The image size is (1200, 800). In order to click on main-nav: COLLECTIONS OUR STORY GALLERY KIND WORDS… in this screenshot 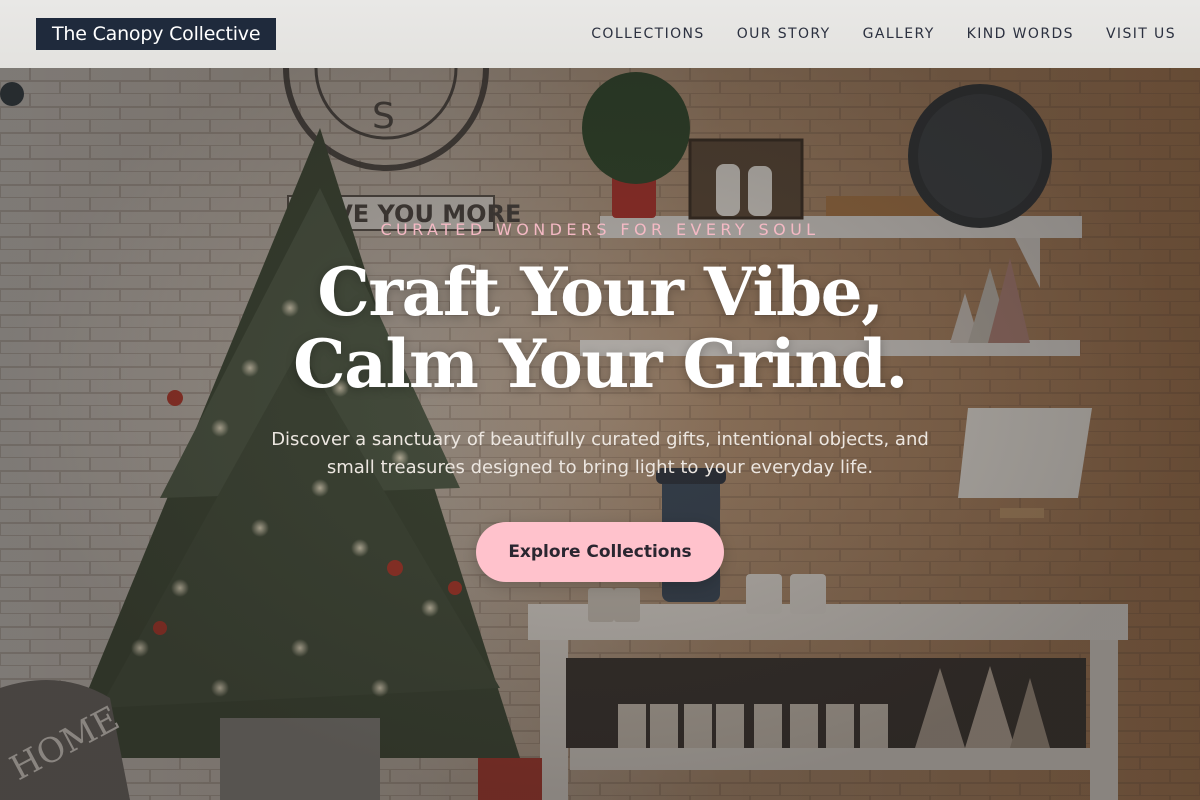, I will do `click(883, 34)`.